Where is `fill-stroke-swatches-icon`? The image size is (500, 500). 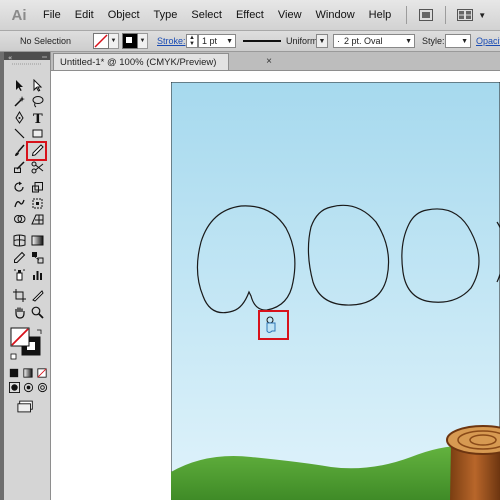
fill-stroke-swatches-icon is located at coordinates (26, 343).